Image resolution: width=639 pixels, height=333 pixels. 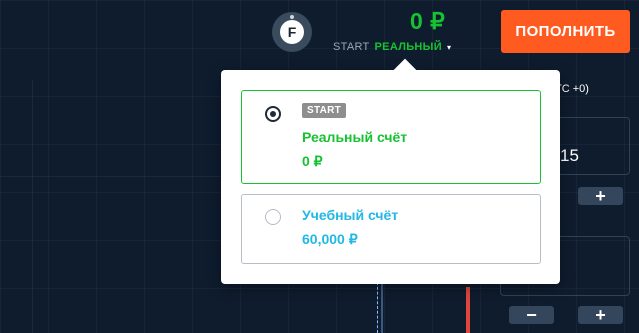 What do you see at coordinates (391, 229) in the screenshot?
I see `demo-account-option: Учебный счёт 60,000 ₽` at bounding box center [391, 229].